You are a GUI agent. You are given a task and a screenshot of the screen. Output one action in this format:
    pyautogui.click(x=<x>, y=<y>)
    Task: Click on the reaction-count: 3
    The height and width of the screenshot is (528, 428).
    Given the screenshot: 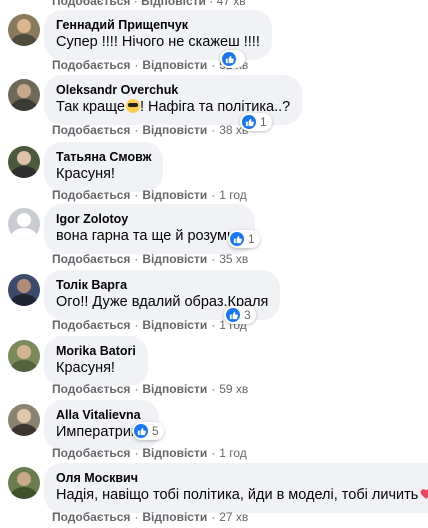 What is the action you would take?
    pyautogui.click(x=240, y=315)
    